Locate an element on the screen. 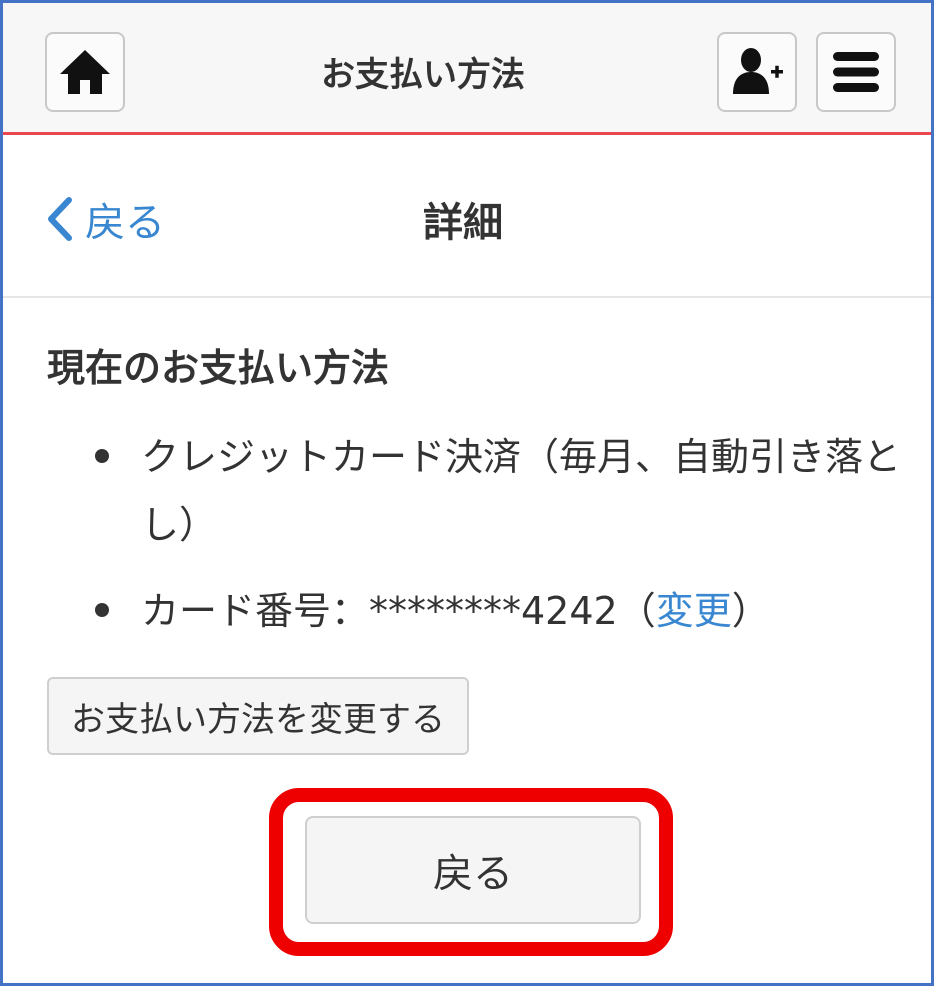 The height and width of the screenshot is (986, 934). page-title: お支払い方法 is located at coordinates (423, 75).